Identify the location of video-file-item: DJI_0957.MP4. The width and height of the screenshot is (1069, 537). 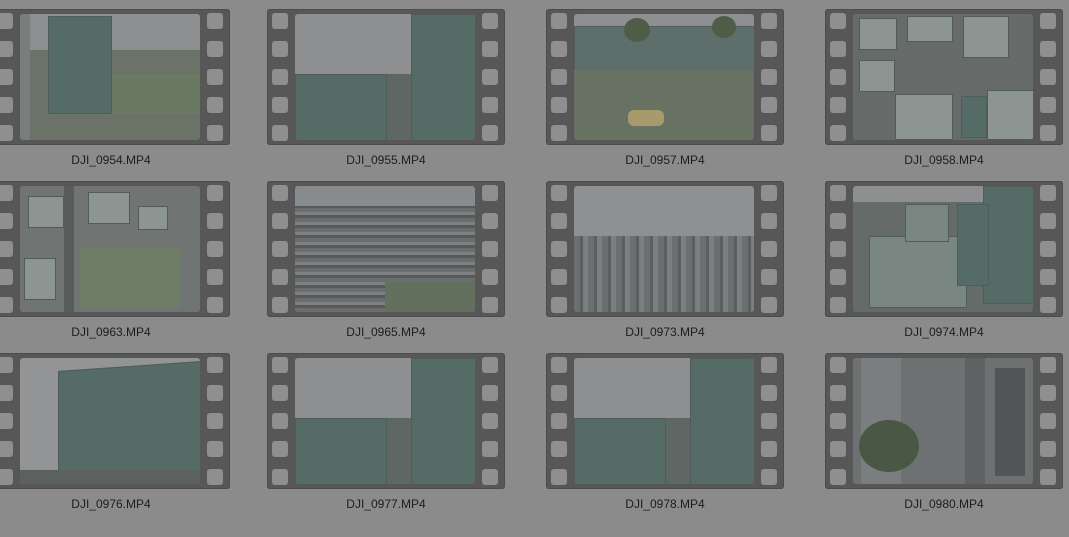
(665, 89).